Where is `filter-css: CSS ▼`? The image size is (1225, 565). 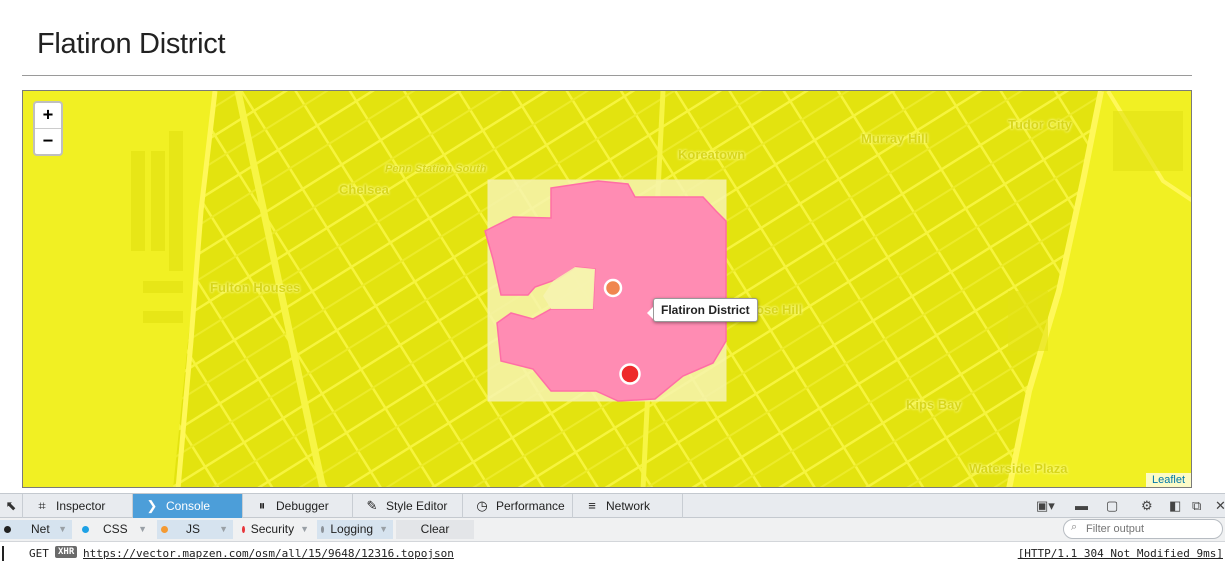
filter-css: CSS ▼ is located at coordinates (115, 529).